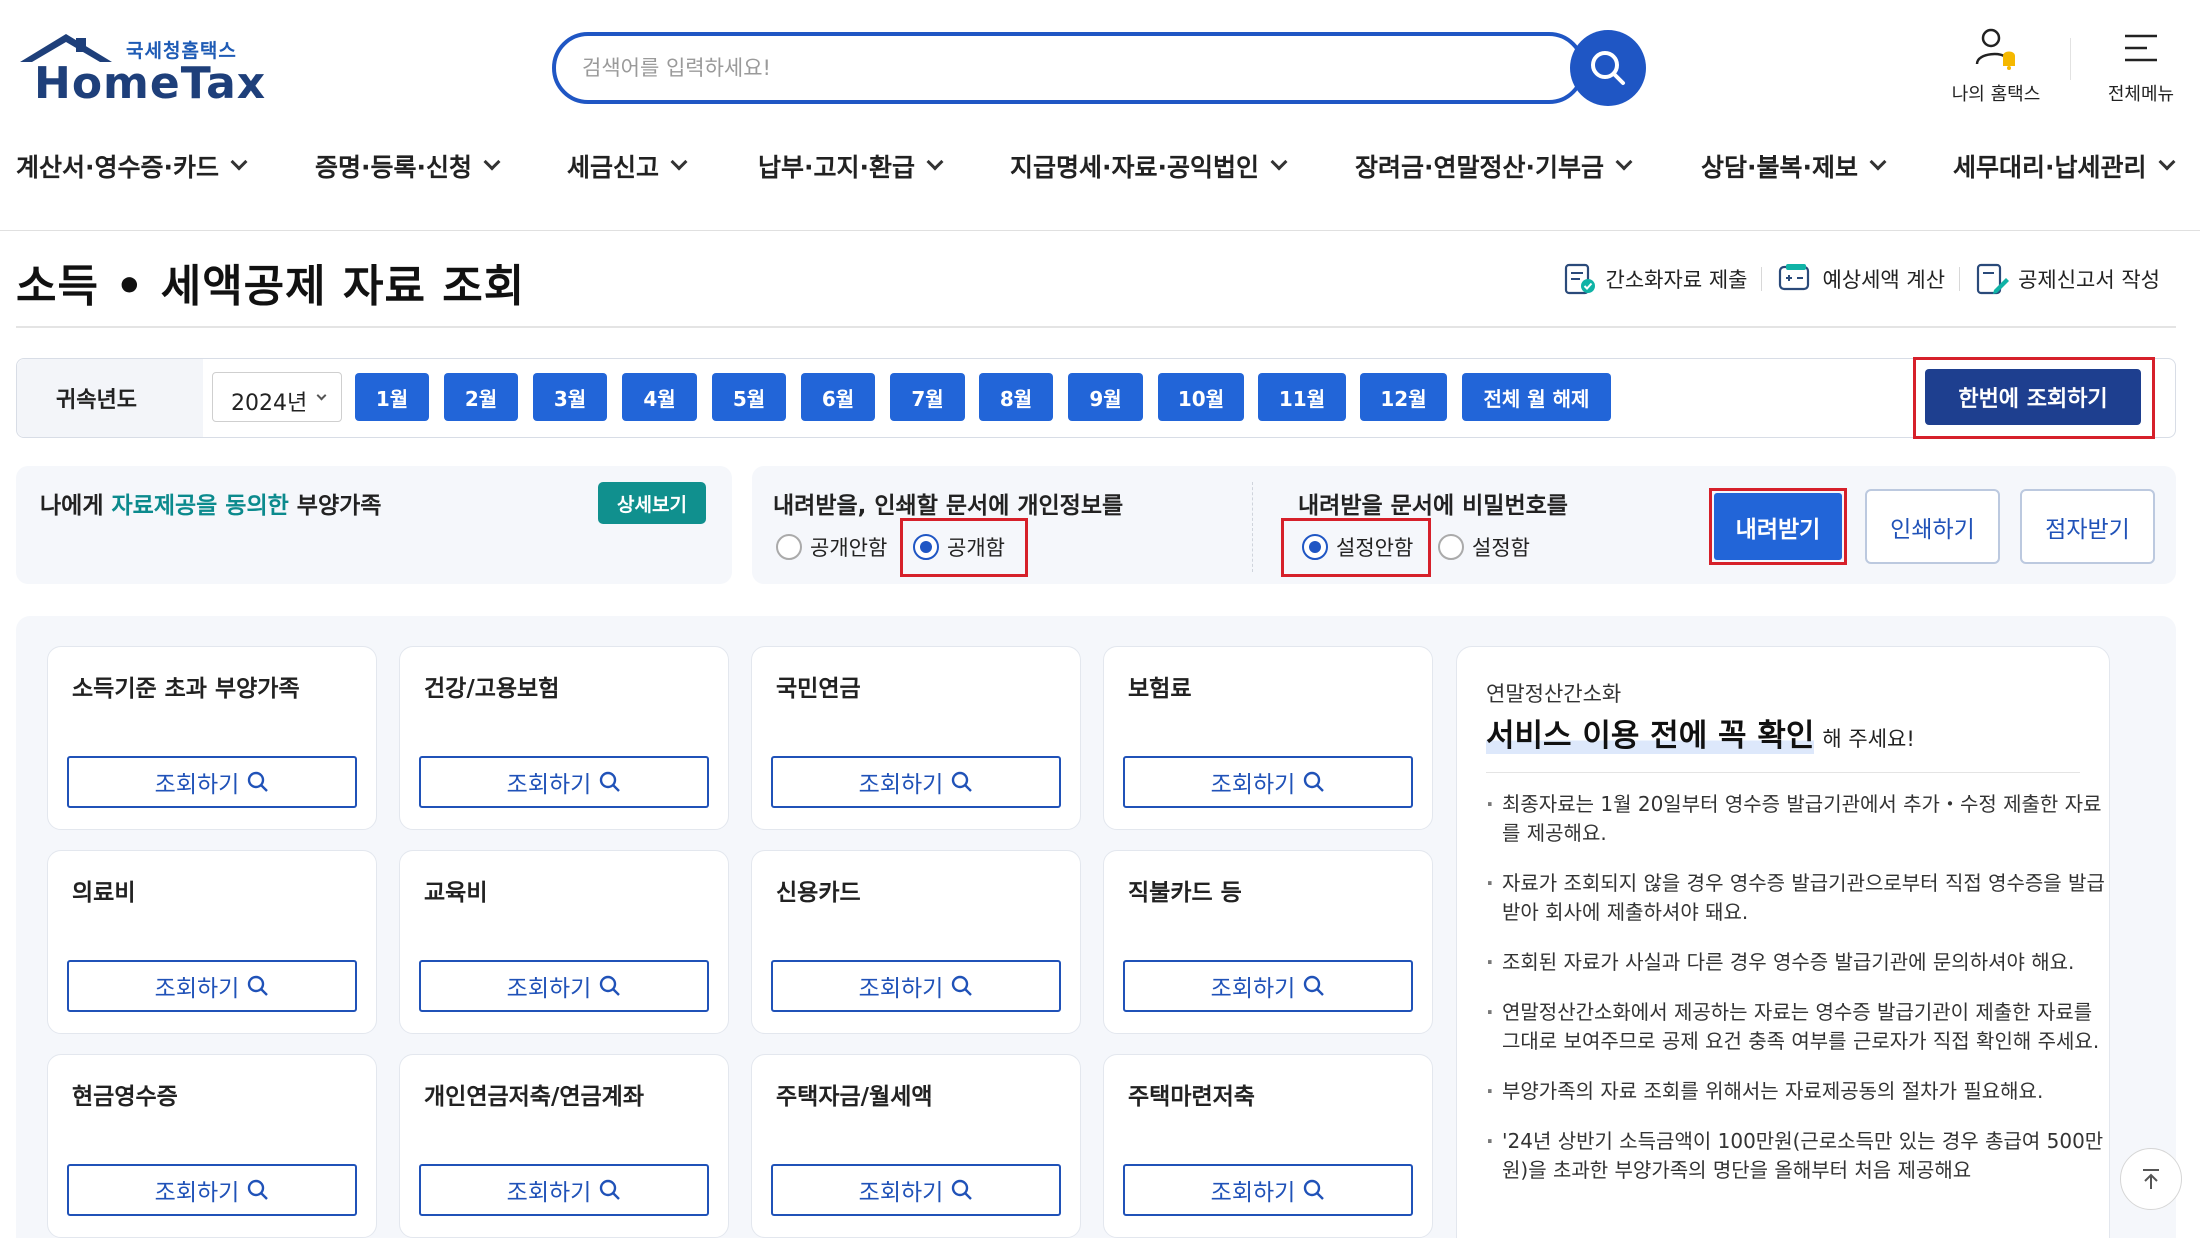  What do you see at coordinates (976, 548) in the screenshot?
I see `radio-label: 공개함` at bounding box center [976, 548].